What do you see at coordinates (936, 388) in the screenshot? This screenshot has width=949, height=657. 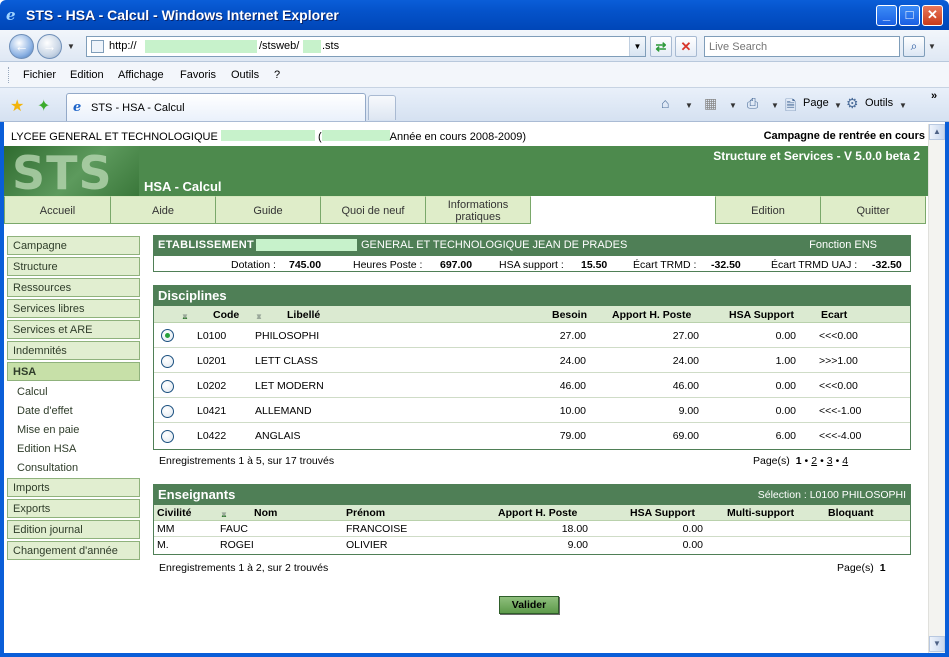 I see `vertical-scrollbar: ▲ ▼` at bounding box center [936, 388].